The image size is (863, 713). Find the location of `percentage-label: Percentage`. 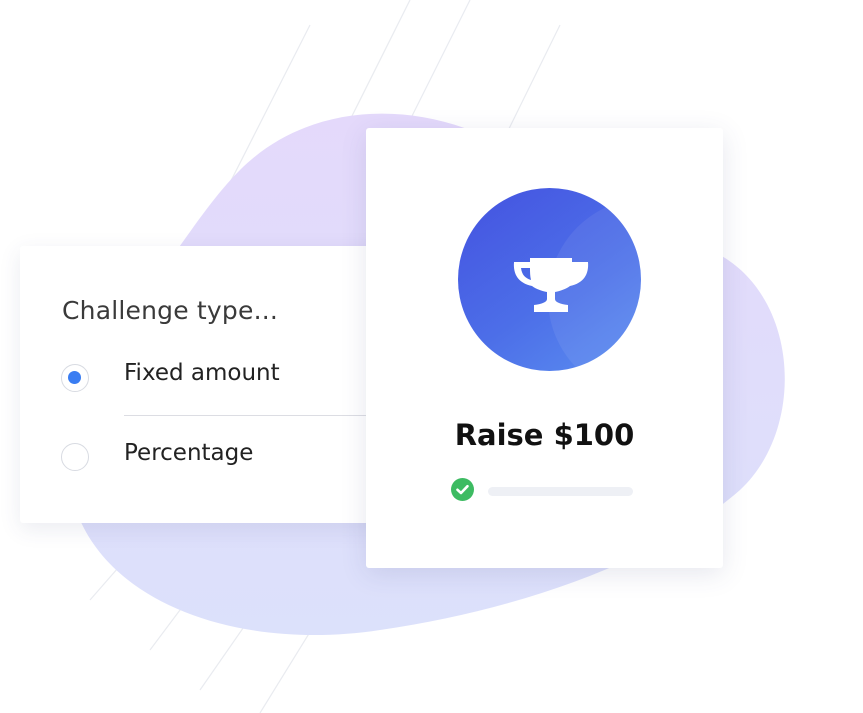

percentage-label: Percentage is located at coordinates (188, 453).